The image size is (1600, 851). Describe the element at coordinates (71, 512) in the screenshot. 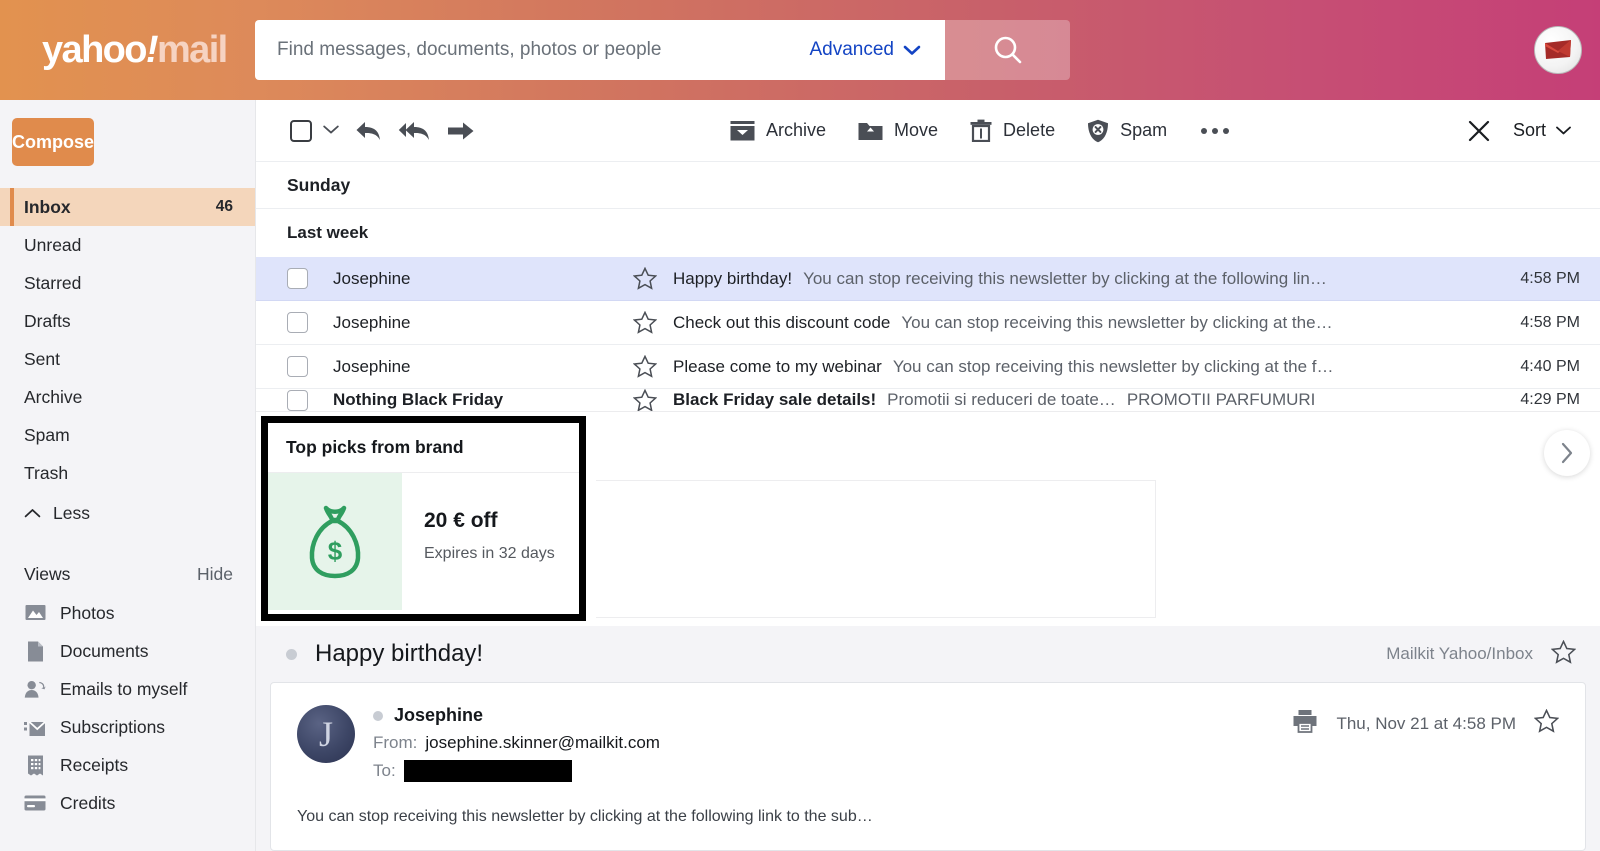

I see `sidebar-less-label: Less` at that location.